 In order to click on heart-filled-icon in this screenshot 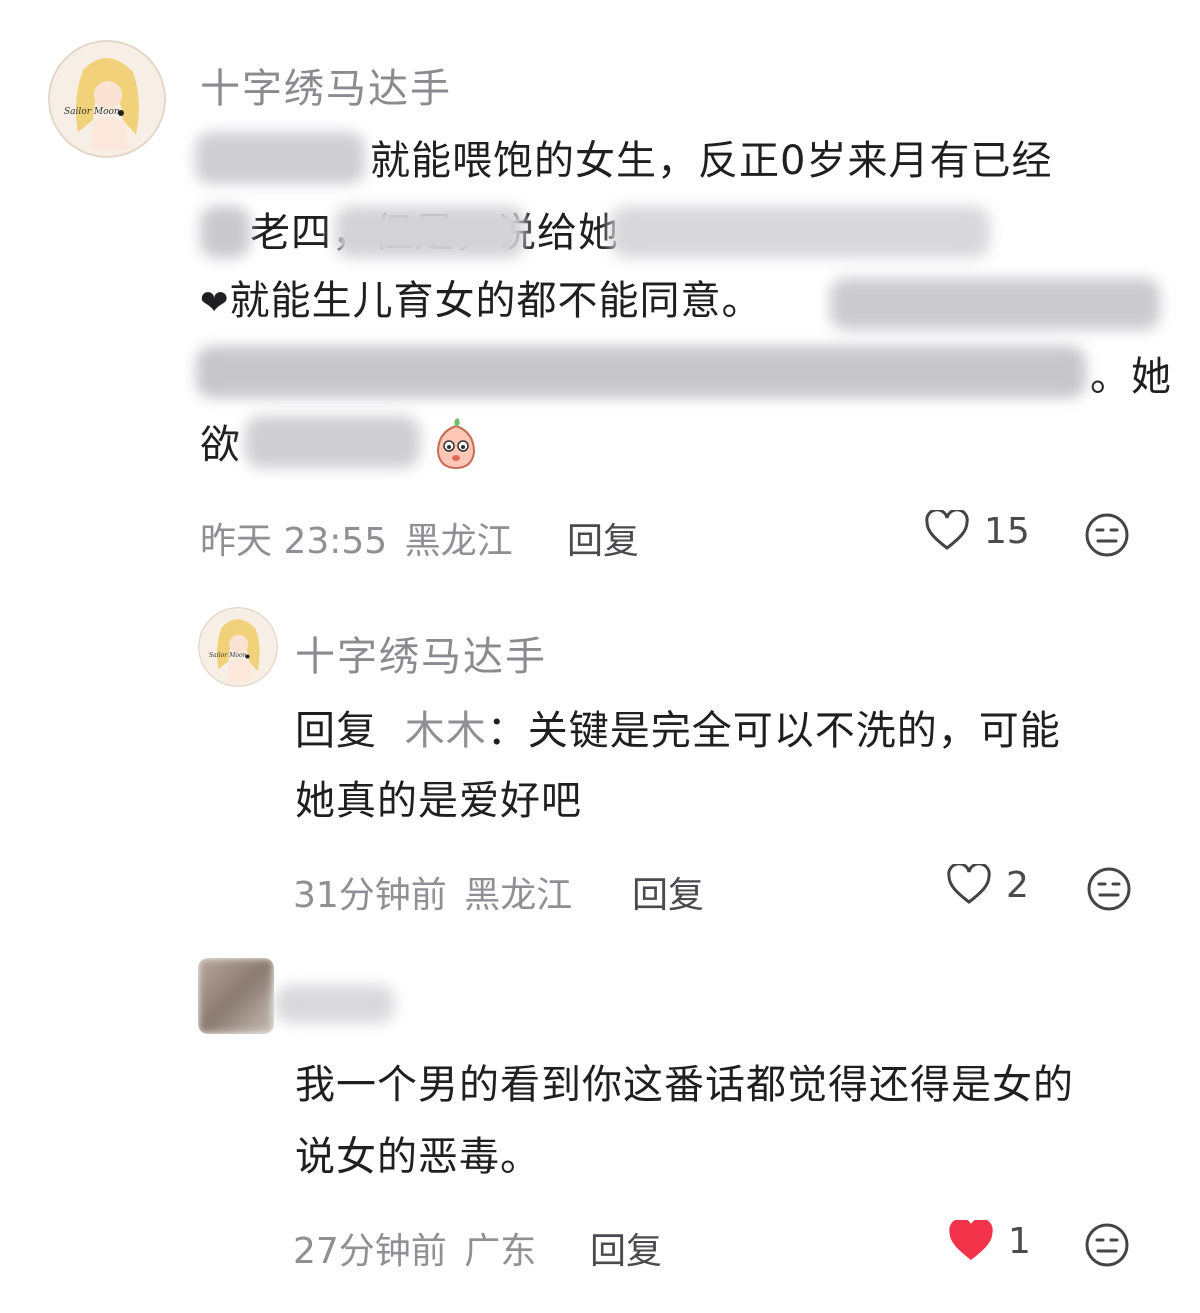, I will do `click(971, 1240)`.